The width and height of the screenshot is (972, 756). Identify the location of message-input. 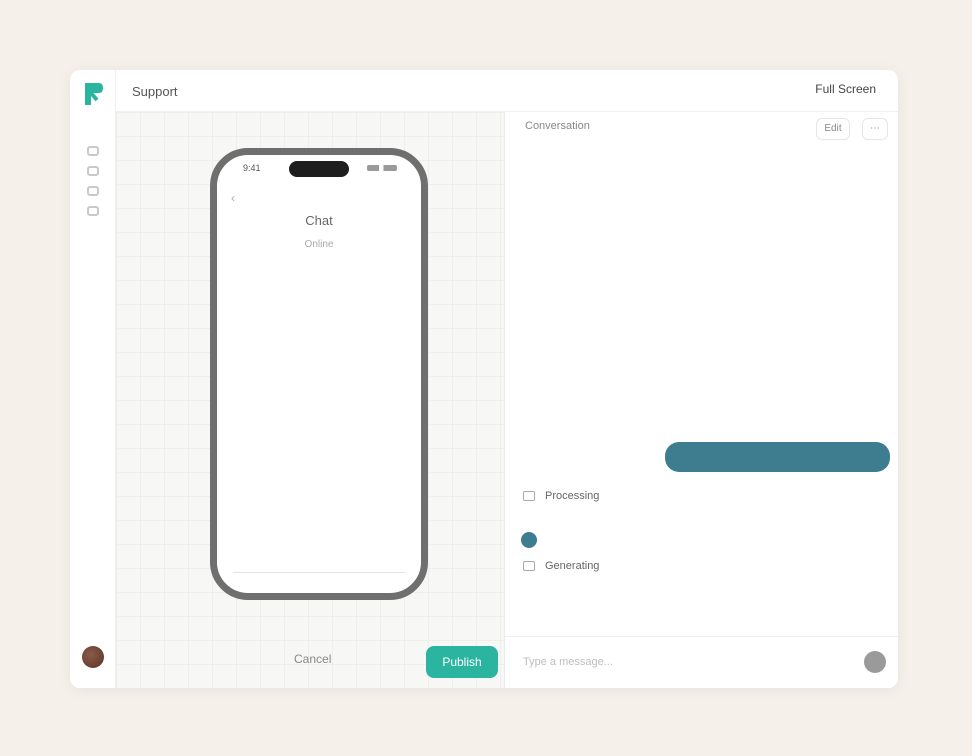
(673, 662).